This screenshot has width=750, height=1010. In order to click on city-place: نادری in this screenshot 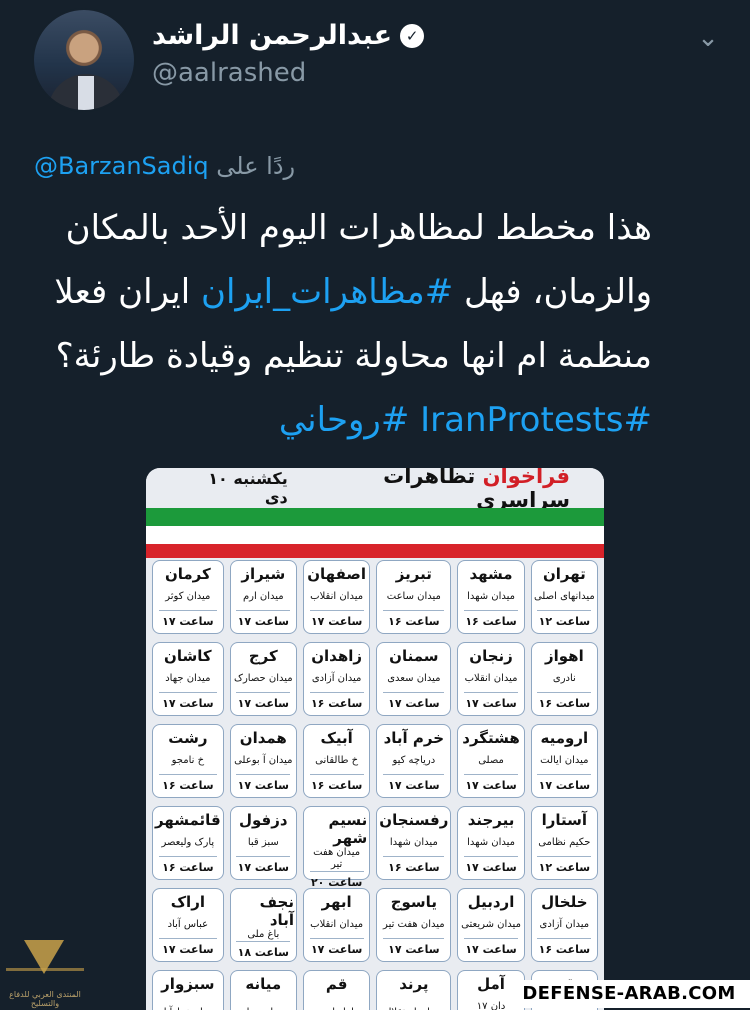, I will do `click(564, 678)`.